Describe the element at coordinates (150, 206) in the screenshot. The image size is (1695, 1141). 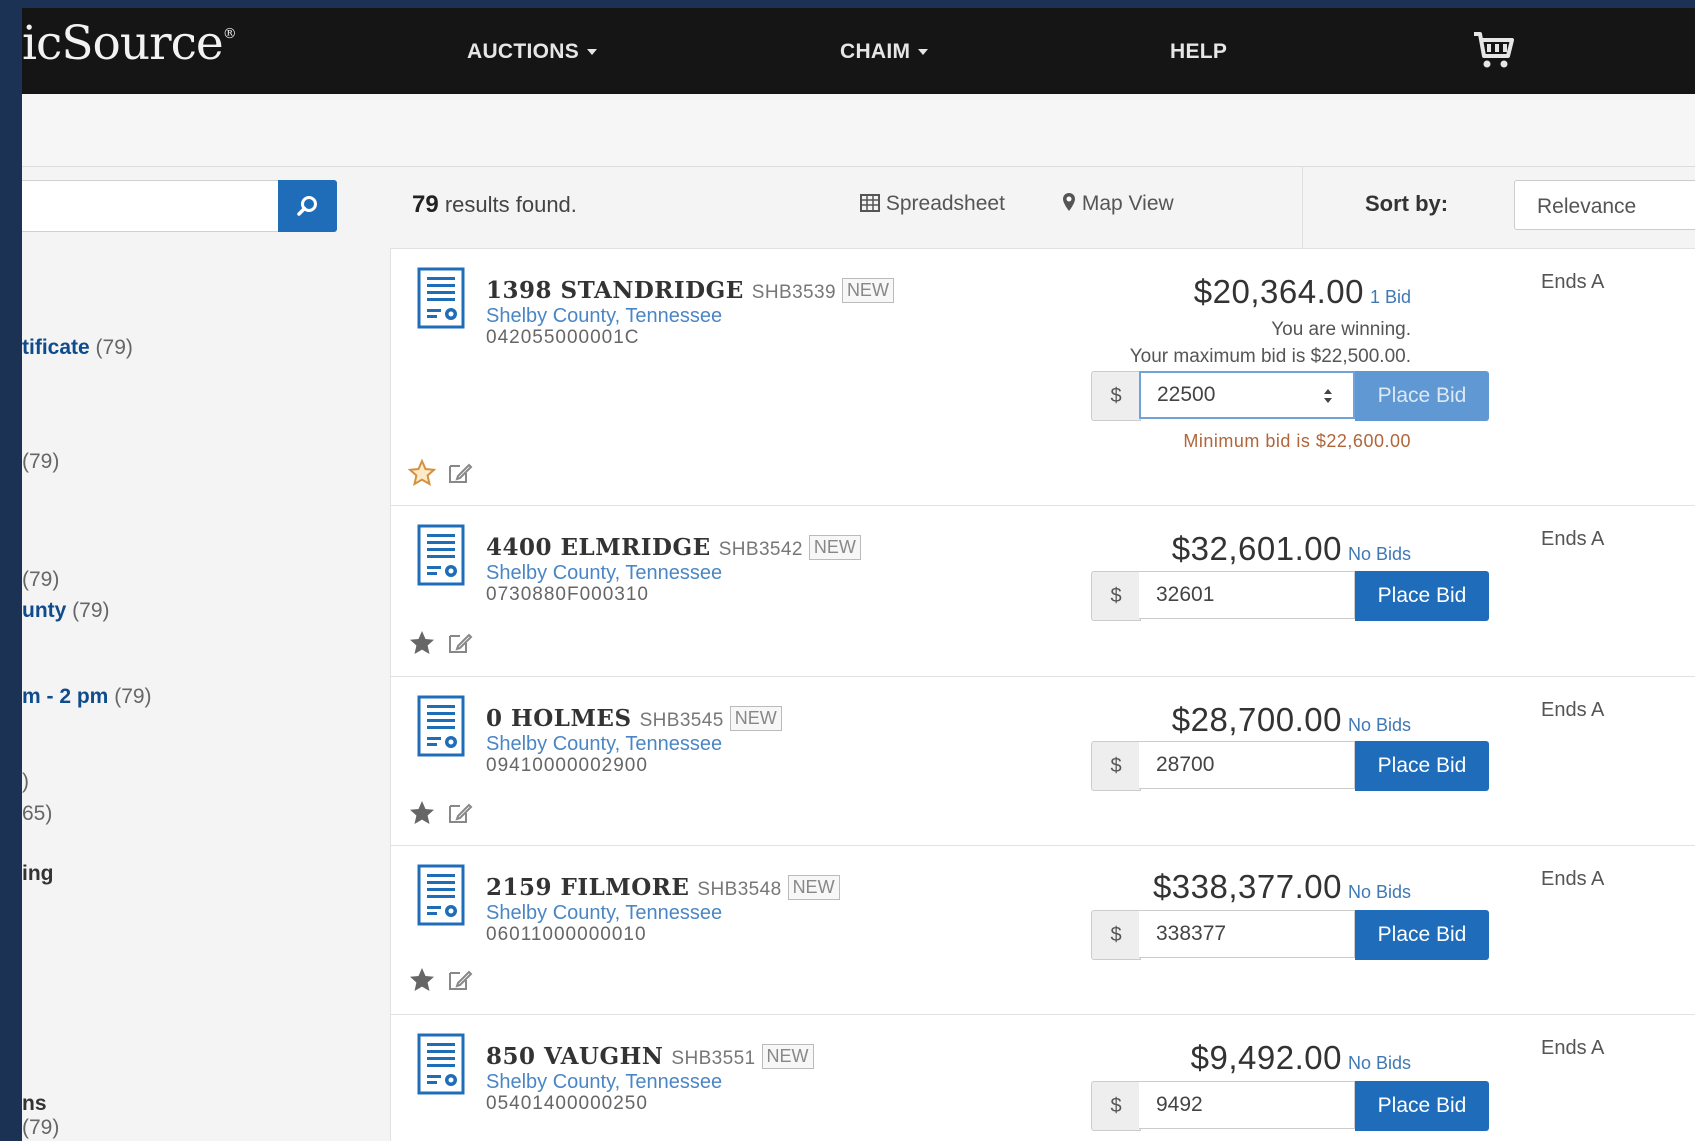
I see `search-input` at that location.